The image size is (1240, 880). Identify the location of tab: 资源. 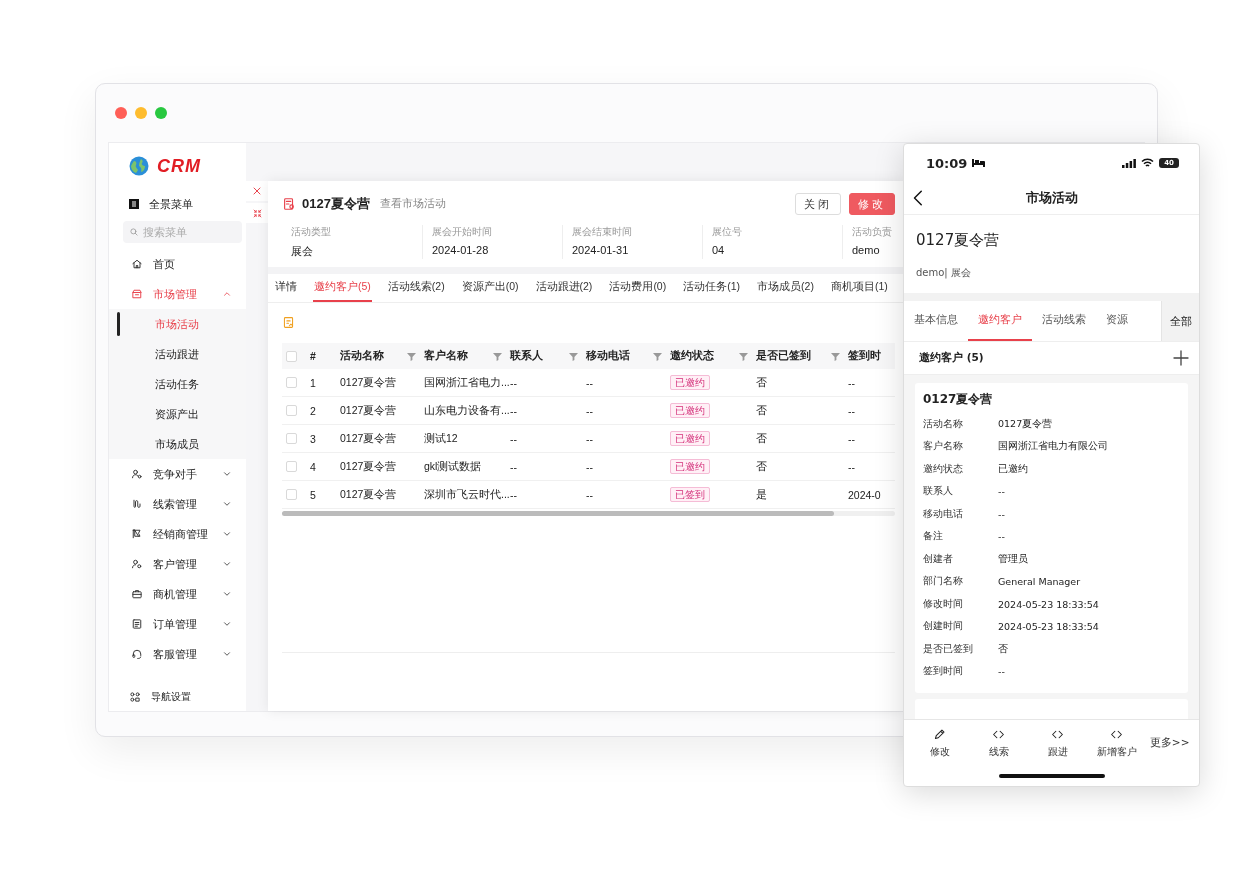
(1117, 321).